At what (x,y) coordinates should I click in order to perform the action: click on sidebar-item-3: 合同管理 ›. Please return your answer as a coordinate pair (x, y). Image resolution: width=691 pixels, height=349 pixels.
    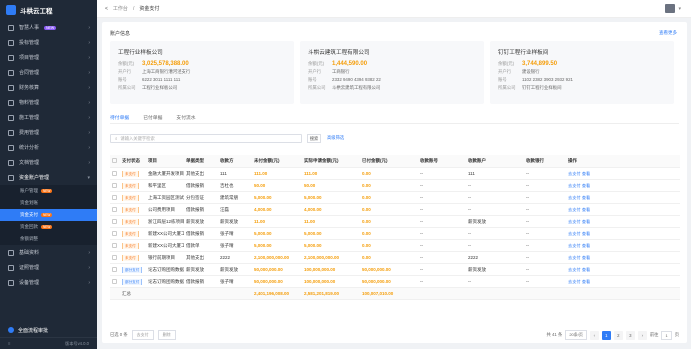
    Looking at the image, I should click on (48, 72).